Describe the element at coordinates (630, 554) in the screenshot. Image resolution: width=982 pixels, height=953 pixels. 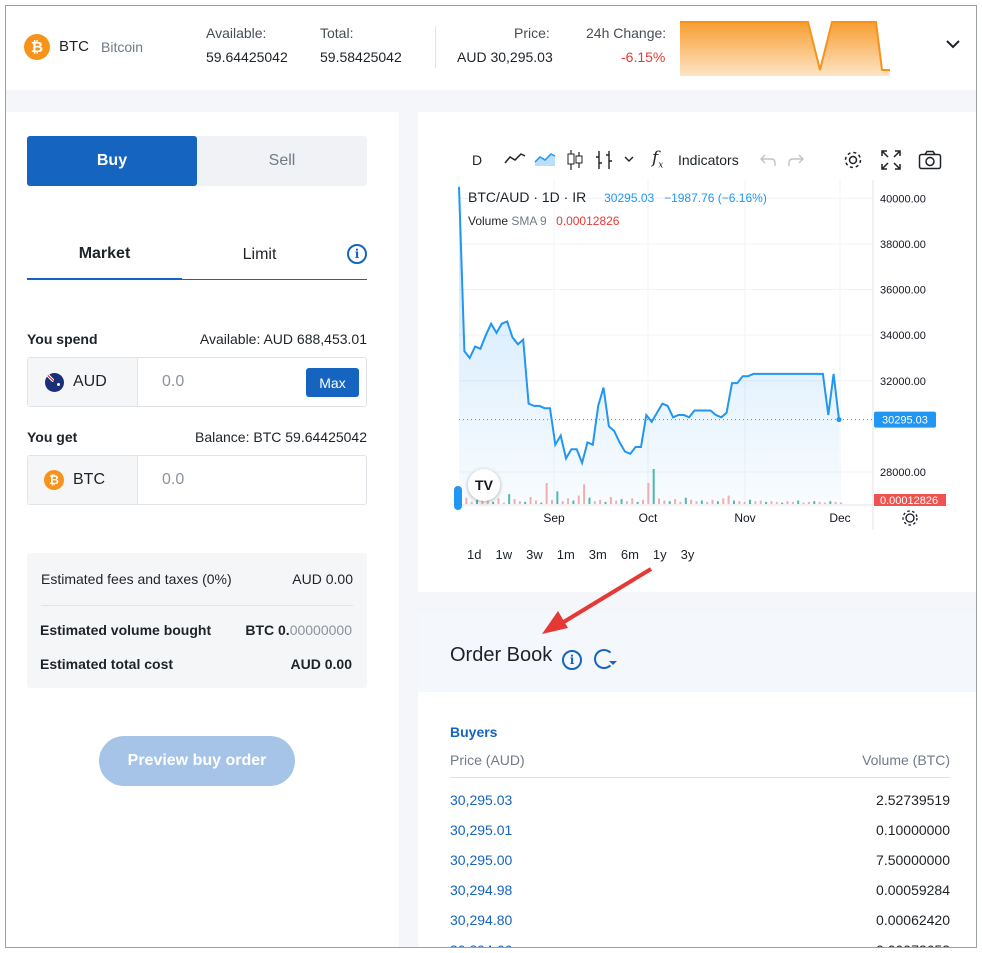
I see `range-6m: 6m` at that location.